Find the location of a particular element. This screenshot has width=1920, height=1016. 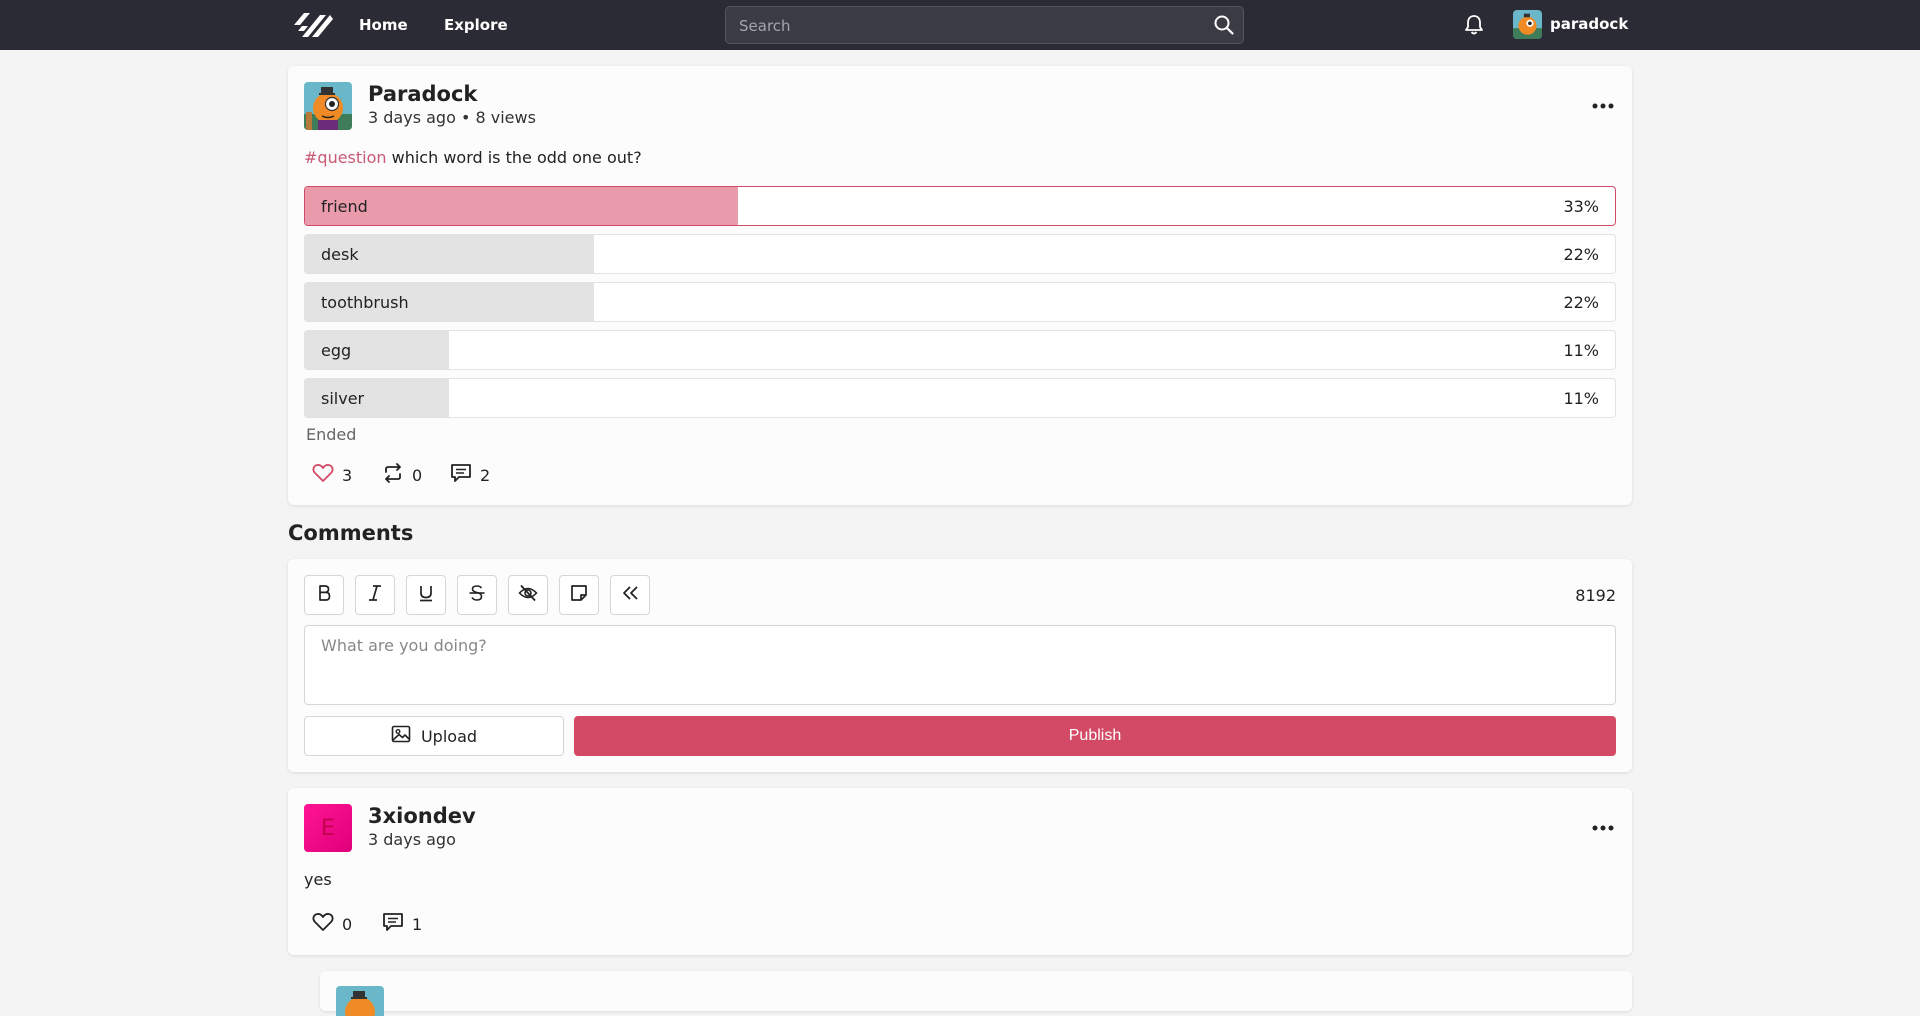

comment-button: 2 is located at coordinates (470, 475).